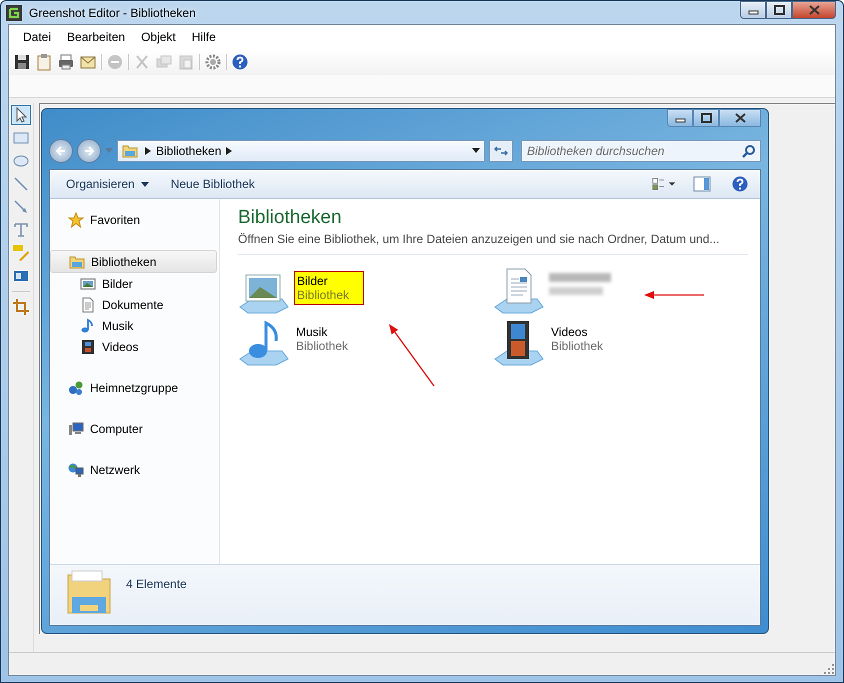  What do you see at coordinates (519, 343) in the screenshot?
I see `videos-library-icon` at bounding box center [519, 343].